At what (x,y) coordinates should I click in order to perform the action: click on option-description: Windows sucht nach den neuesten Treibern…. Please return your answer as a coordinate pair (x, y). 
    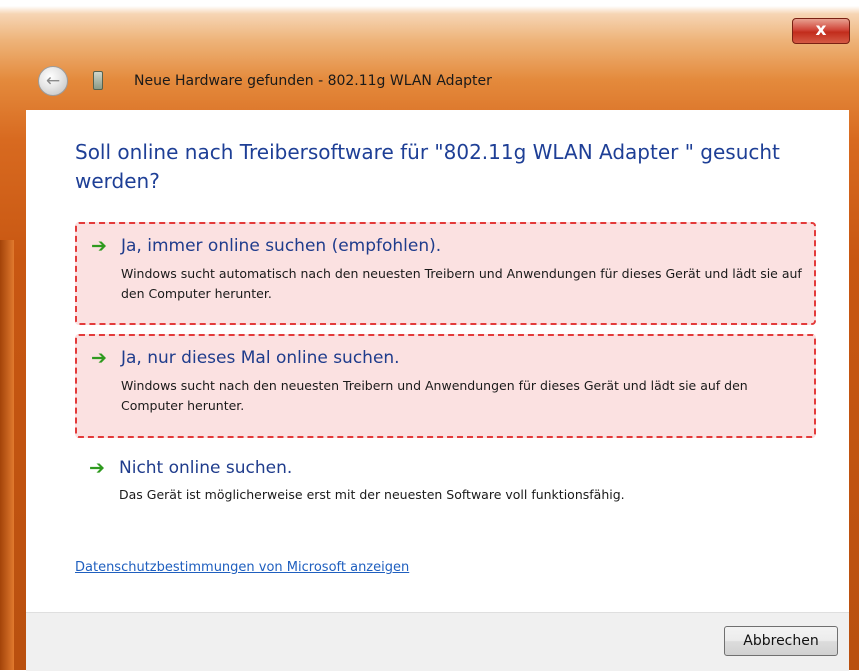
    Looking at the image, I should click on (434, 395).